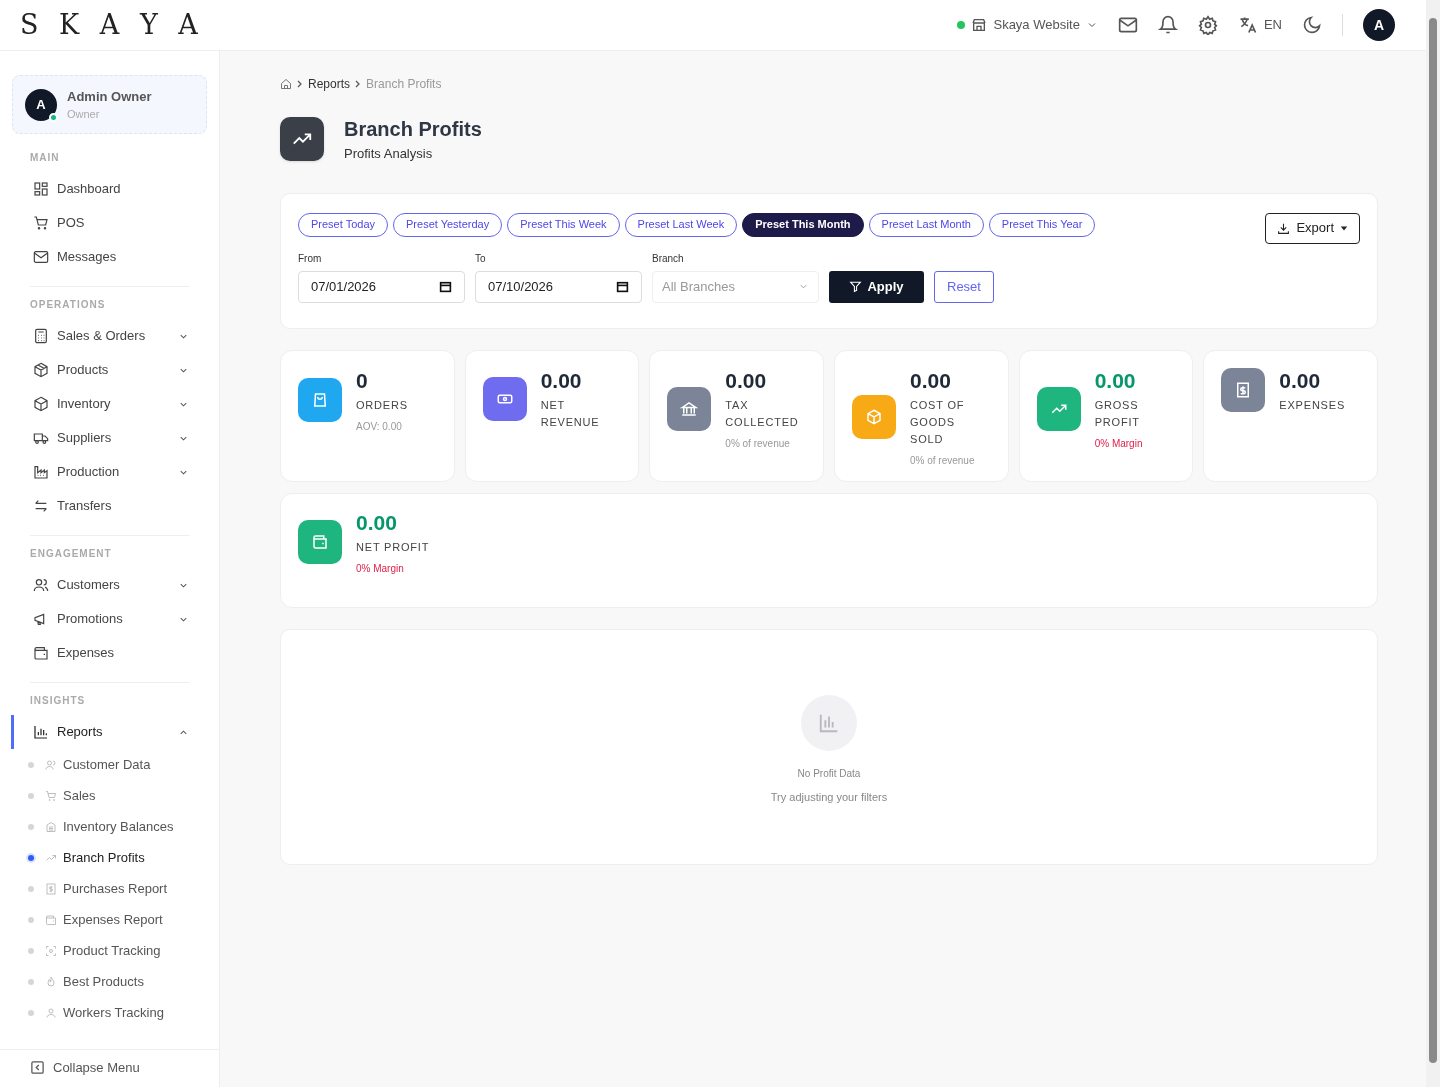 This screenshot has height=1087, width=1440. What do you see at coordinates (829, 797) in the screenshot?
I see `empty-hint: Try adjusting your filters` at bounding box center [829, 797].